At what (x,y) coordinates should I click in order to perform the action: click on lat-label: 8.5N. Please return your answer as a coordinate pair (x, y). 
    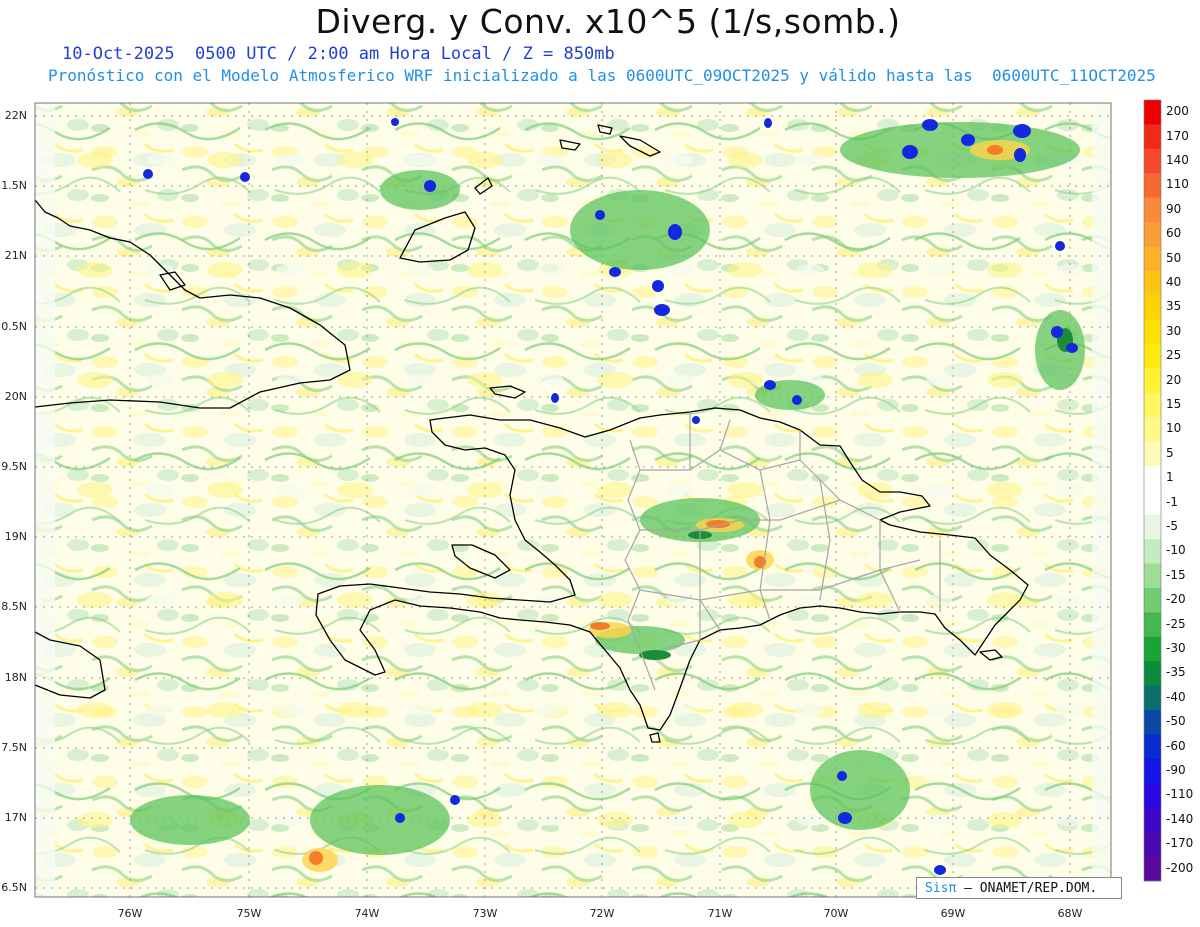
    Looking at the image, I should click on (14, 606).